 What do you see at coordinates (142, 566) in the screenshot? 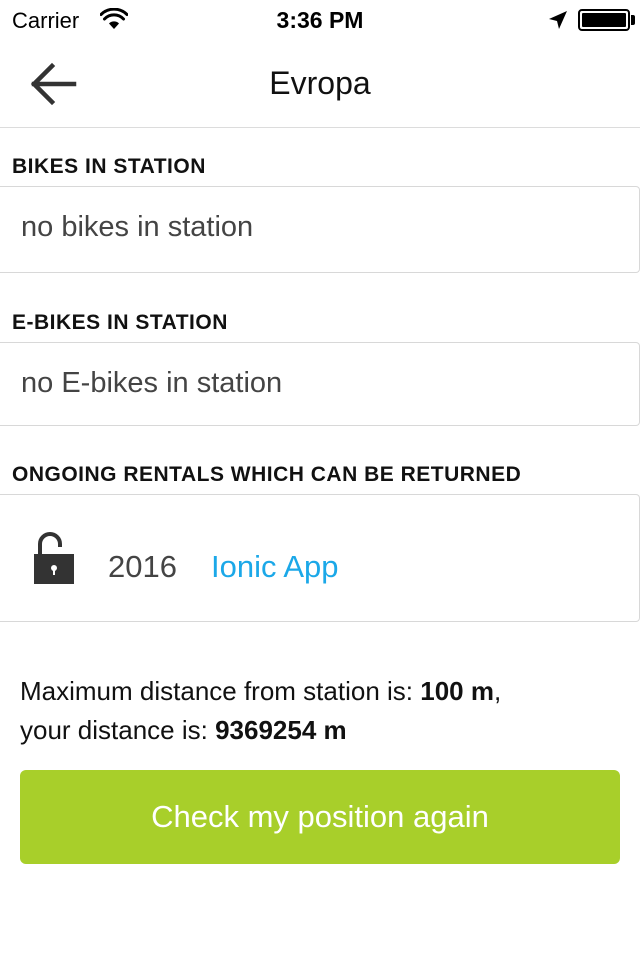
I see `rental-year: 2016` at bounding box center [142, 566].